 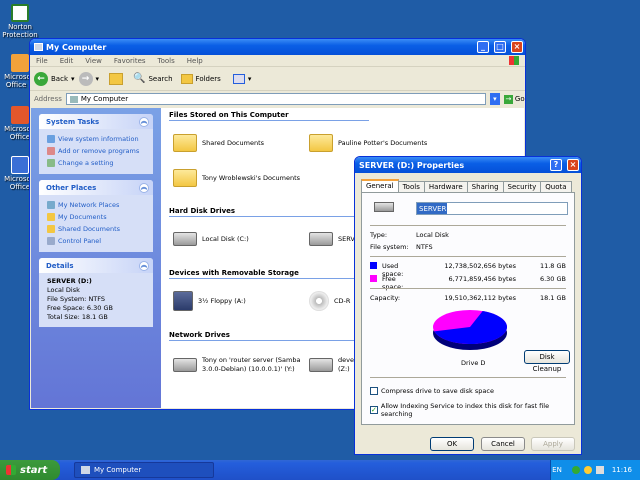 What do you see at coordinates (51, 151) in the screenshot?
I see `programs-icon` at bounding box center [51, 151].